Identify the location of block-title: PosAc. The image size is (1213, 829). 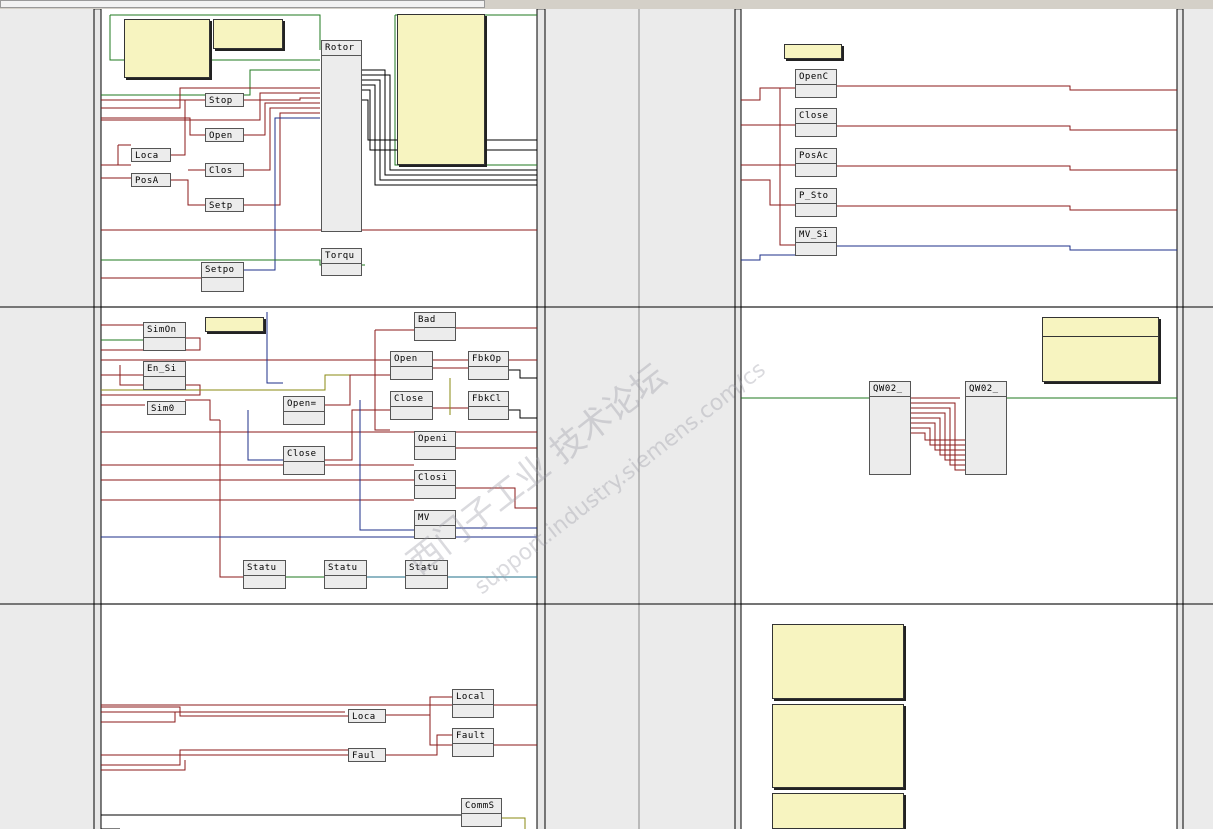
(816, 156).